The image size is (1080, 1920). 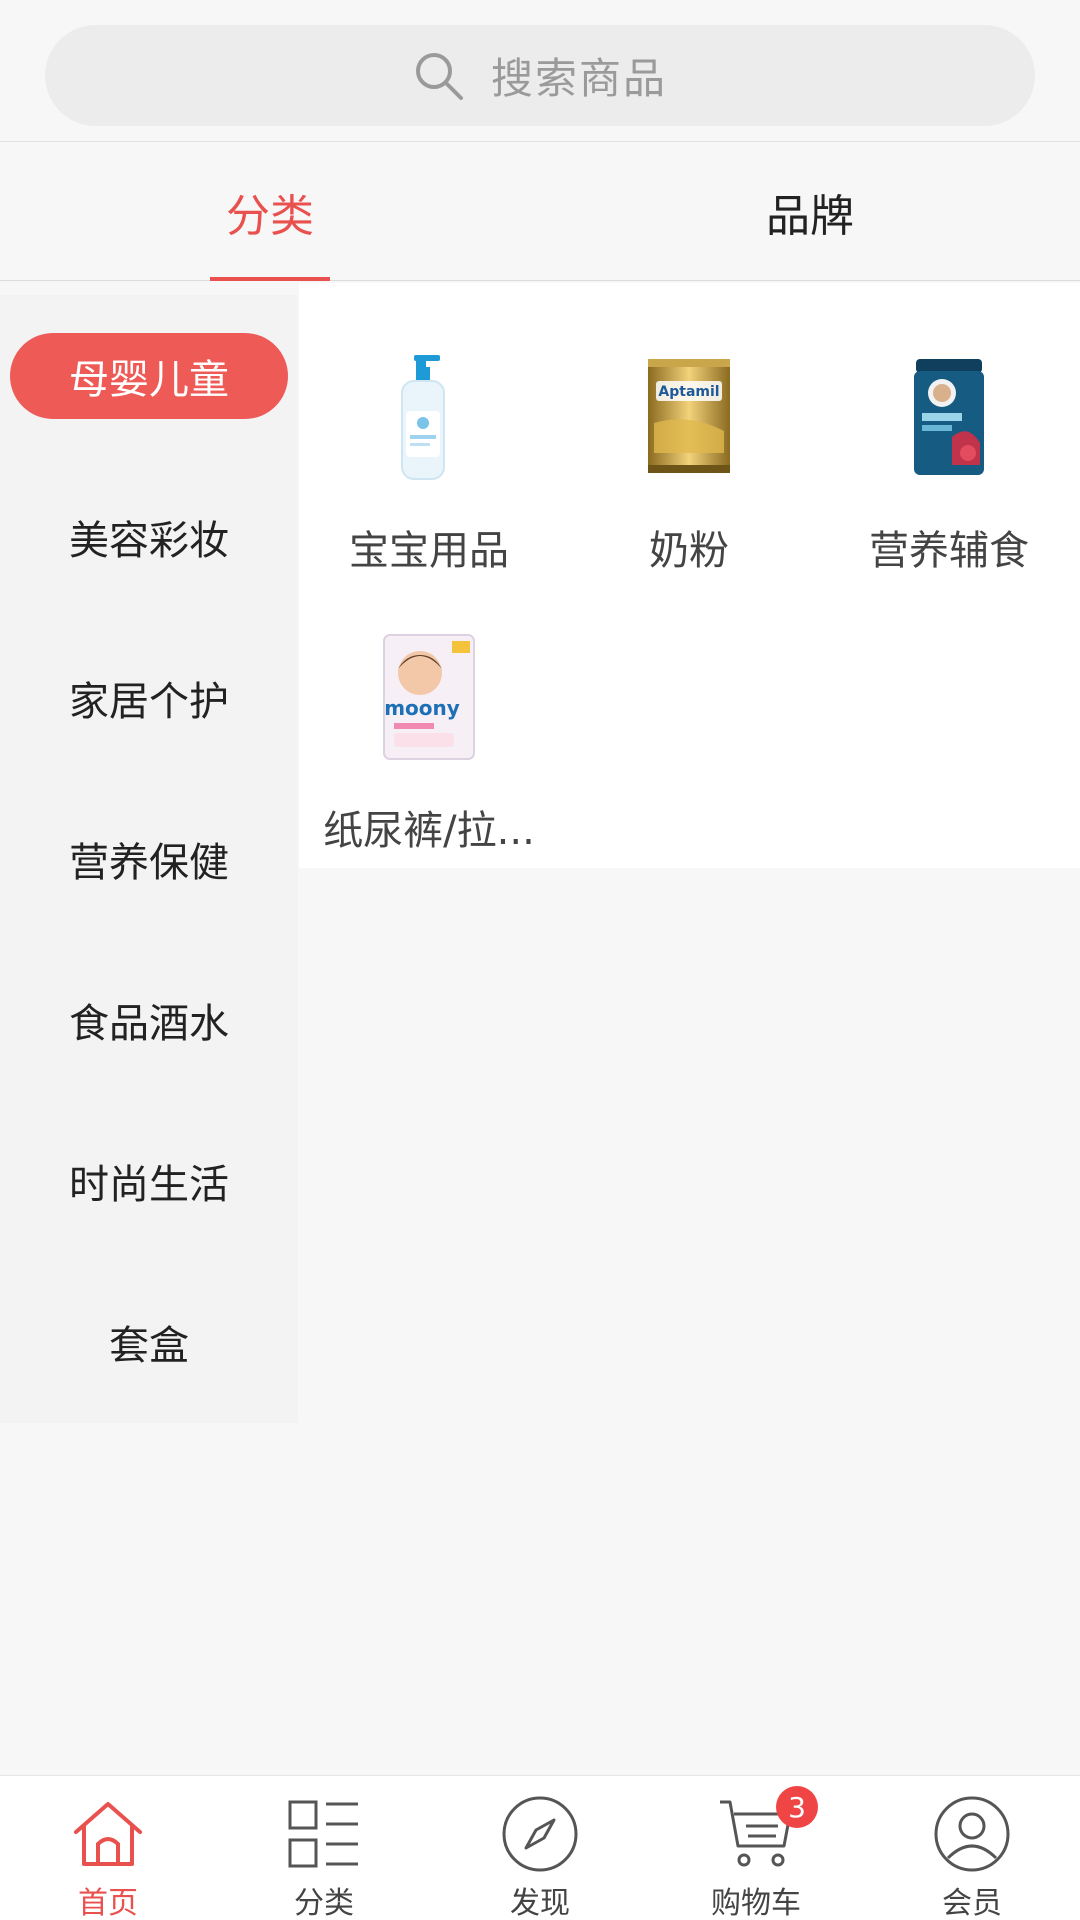 What do you see at coordinates (540, 1834) in the screenshot?
I see `compass-icon` at bounding box center [540, 1834].